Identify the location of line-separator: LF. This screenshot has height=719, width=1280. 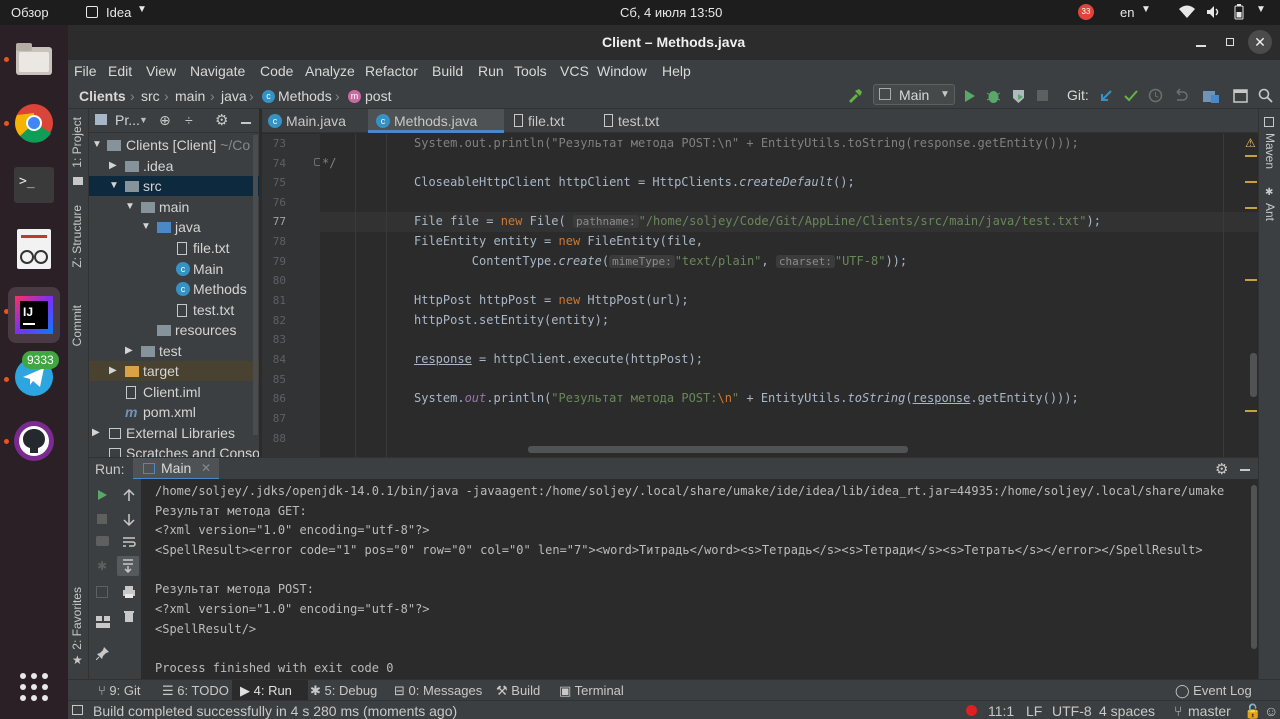
(1034, 711).